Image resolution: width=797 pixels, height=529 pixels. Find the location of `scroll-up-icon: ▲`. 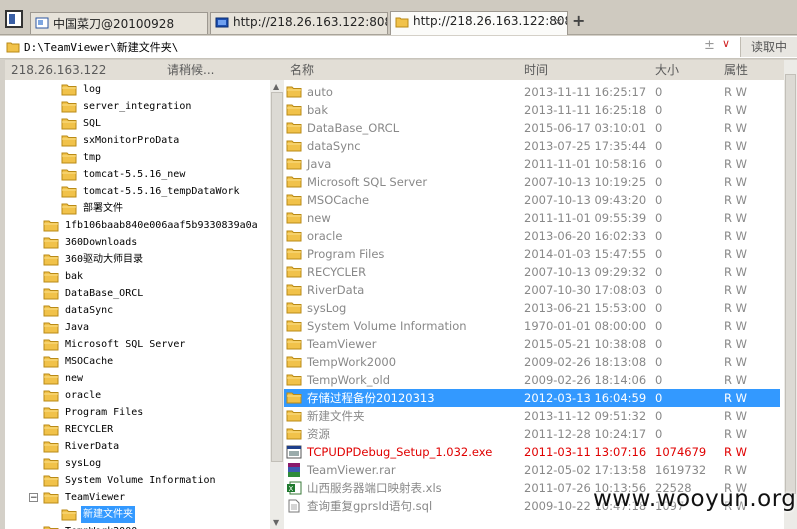

scroll-up-icon: ▲ is located at coordinates (276, 86).